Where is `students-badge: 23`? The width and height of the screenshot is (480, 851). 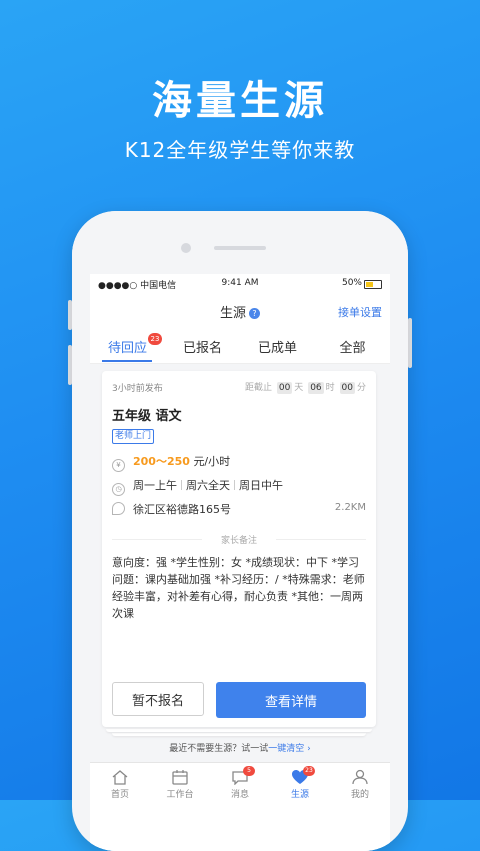 students-badge: 23 is located at coordinates (309, 771).